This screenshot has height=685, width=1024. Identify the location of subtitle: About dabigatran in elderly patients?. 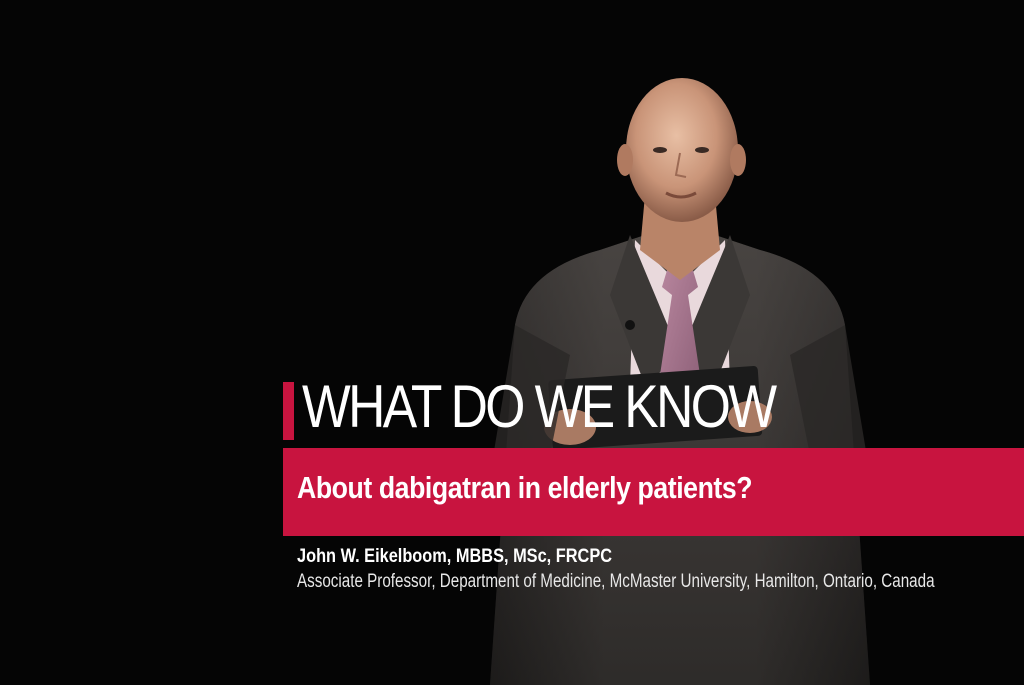
(525, 487).